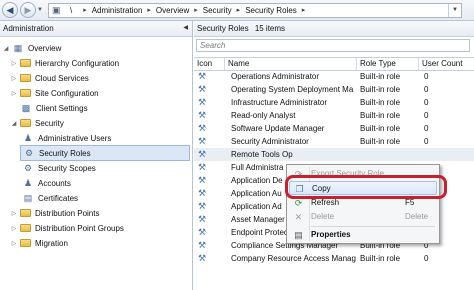 This screenshot has width=474, height=290. I want to click on tree-item-label: Cloud Services, so click(62, 78).